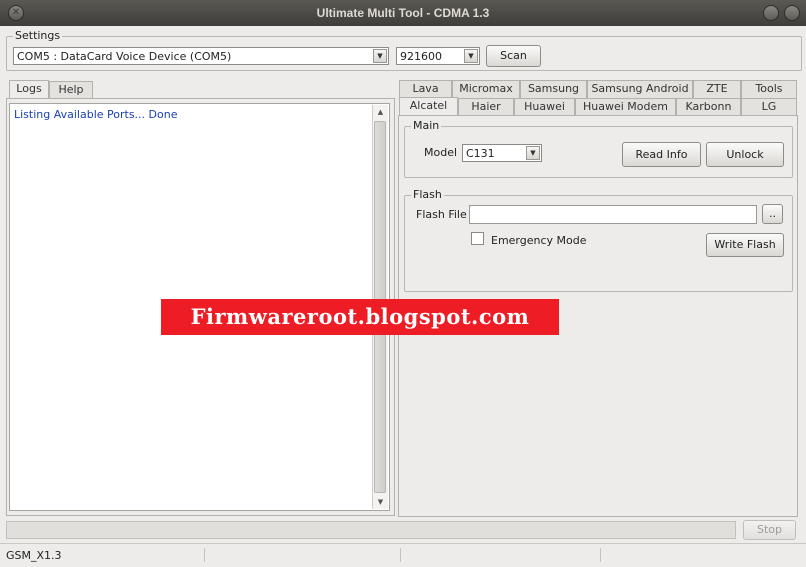 This screenshot has height=567, width=806. Describe the element at coordinates (403, 555) in the screenshot. I see `status-bar: GSM_X1.3` at that location.